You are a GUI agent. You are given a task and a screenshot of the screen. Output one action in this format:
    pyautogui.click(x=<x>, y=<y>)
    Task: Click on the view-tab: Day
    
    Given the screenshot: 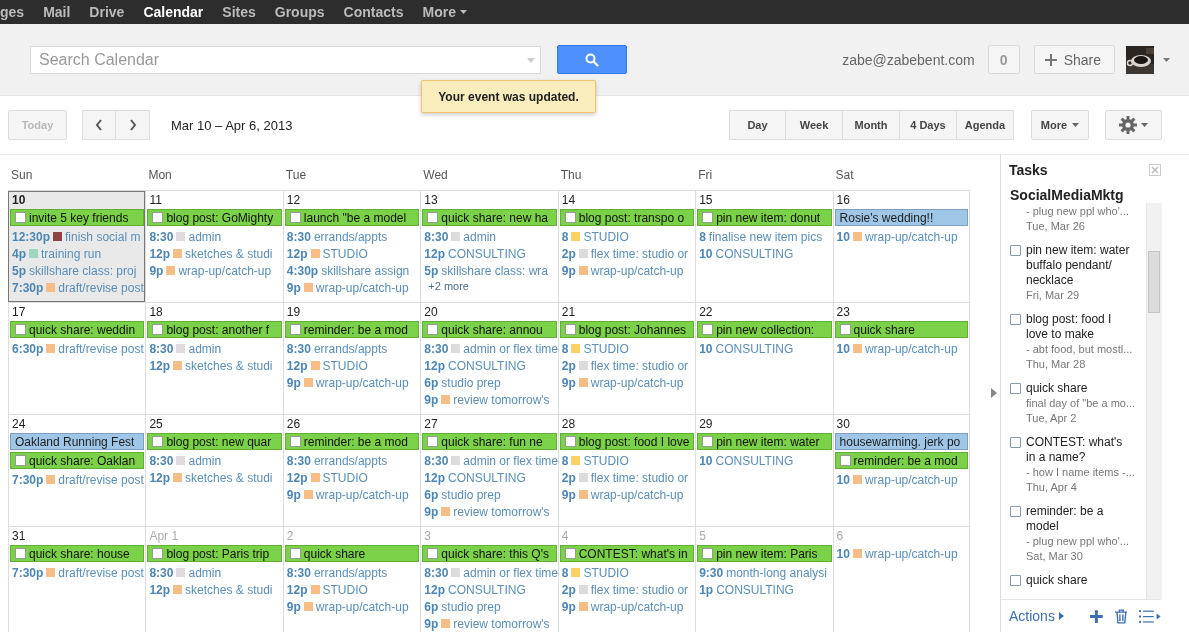 What is the action you would take?
    pyautogui.click(x=757, y=125)
    